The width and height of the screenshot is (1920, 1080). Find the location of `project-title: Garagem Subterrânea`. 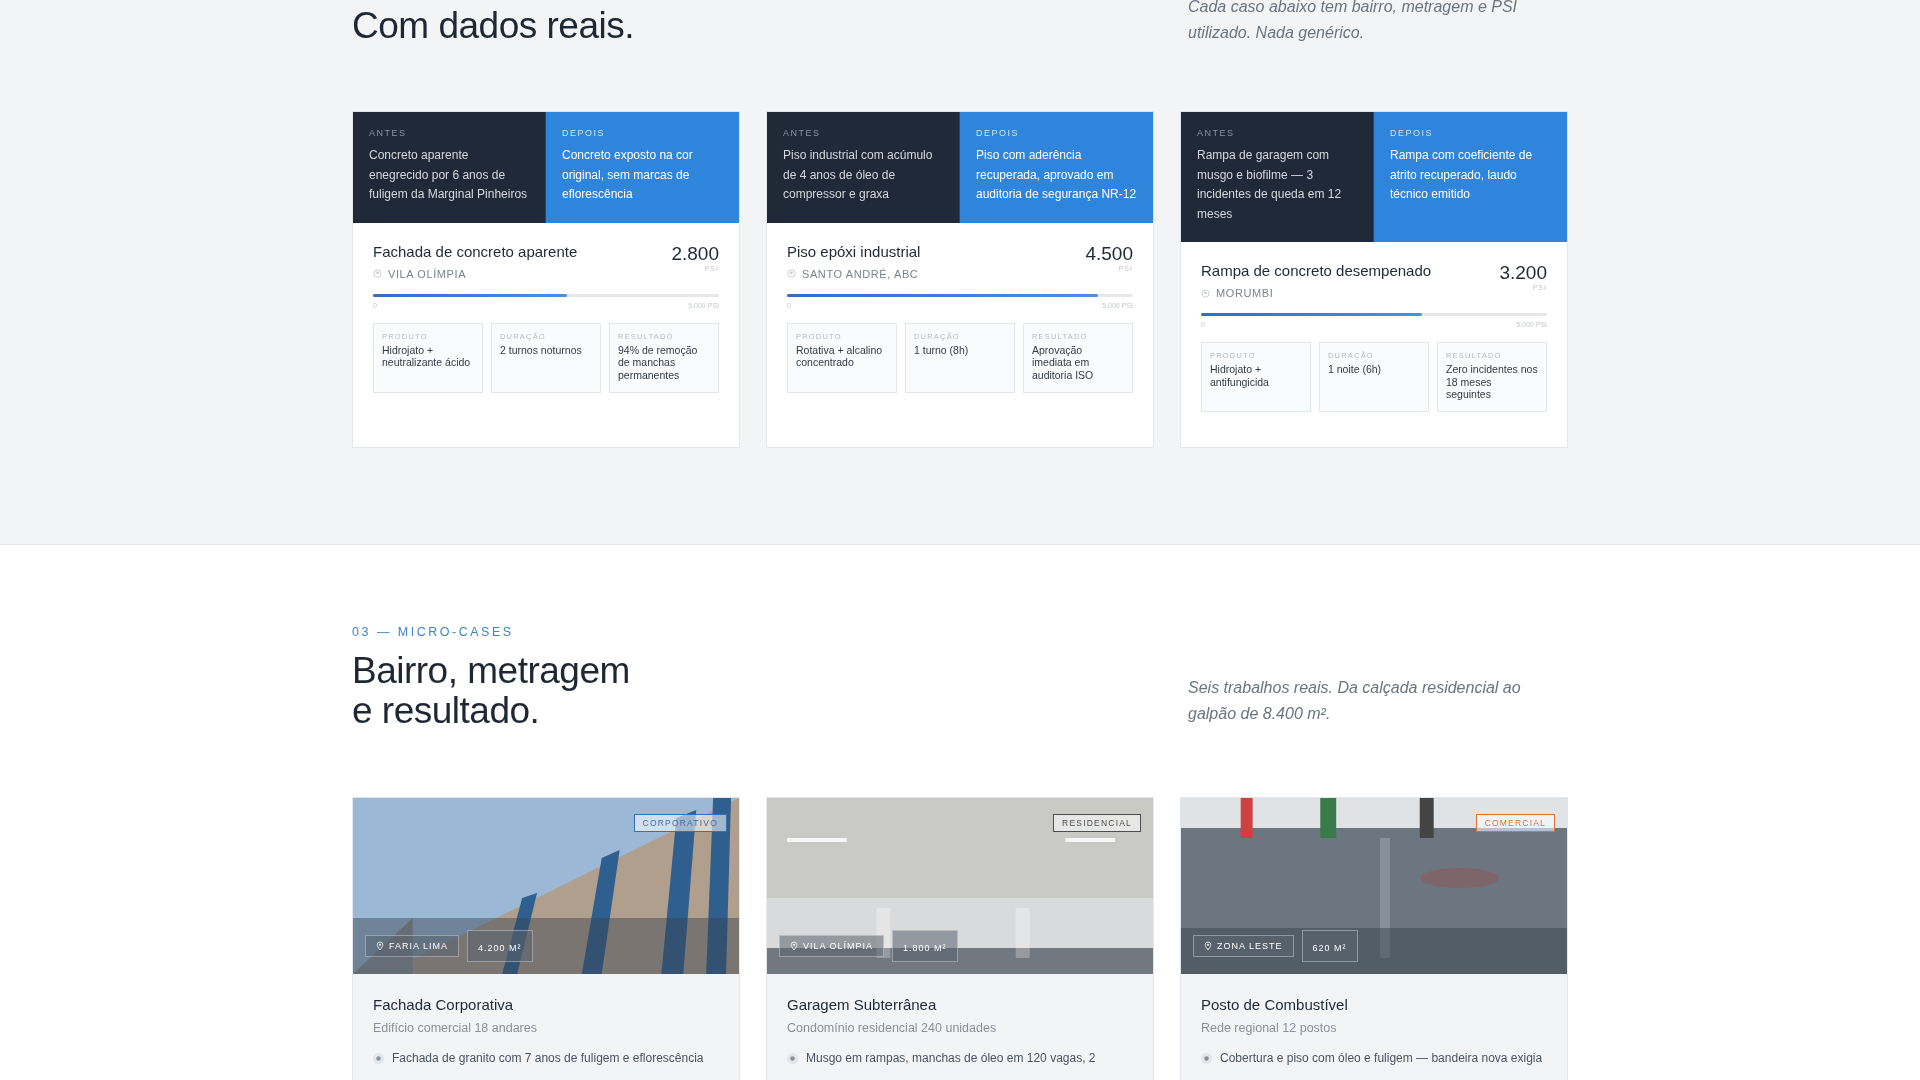

project-title: Garagem Subterrânea is located at coordinates (862, 1004).